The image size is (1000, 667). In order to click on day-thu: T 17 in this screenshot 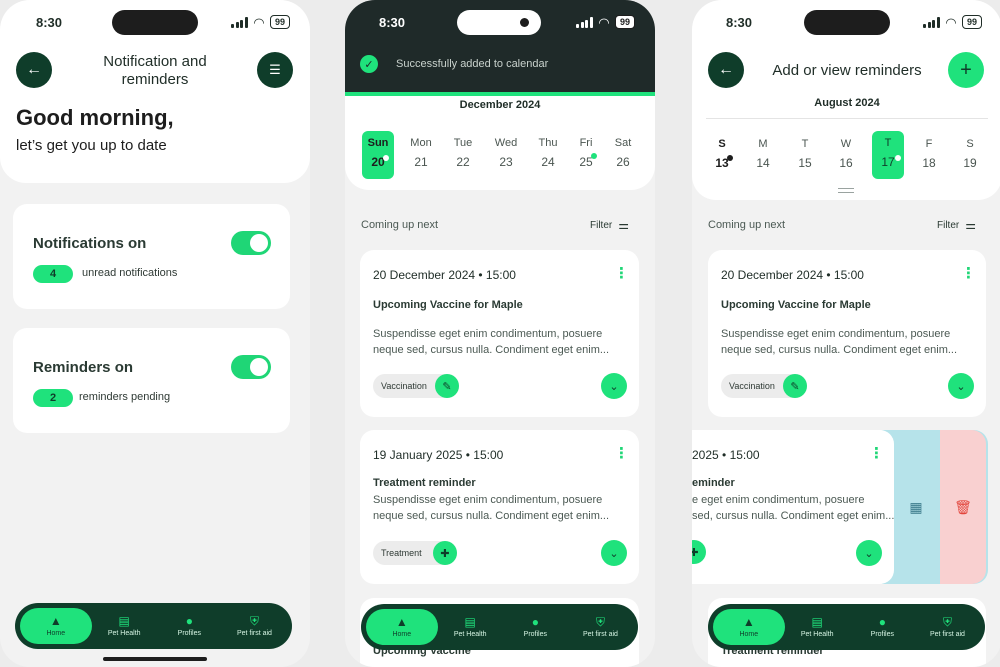, I will do `click(888, 155)`.